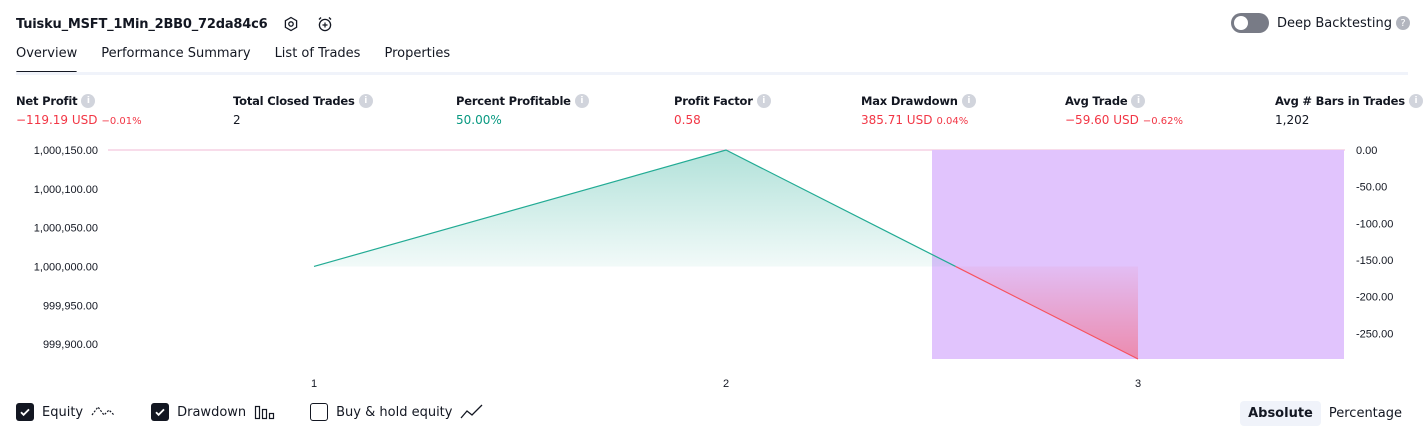  What do you see at coordinates (722, 110) in the screenshot?
I see `metric-profit-factor: Profit Factor i 0.58` at bounding box center [722, 110].